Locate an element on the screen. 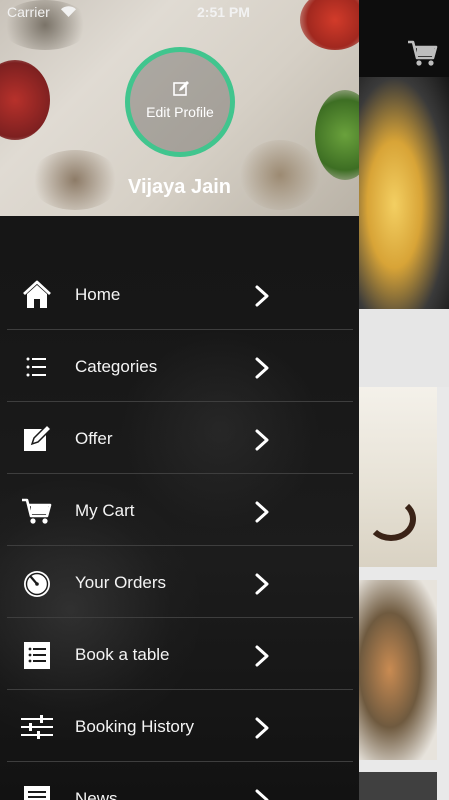 The height and width of the screenshot is (800, 449). menu-item-home: Home is located at coordinates (179, 294).